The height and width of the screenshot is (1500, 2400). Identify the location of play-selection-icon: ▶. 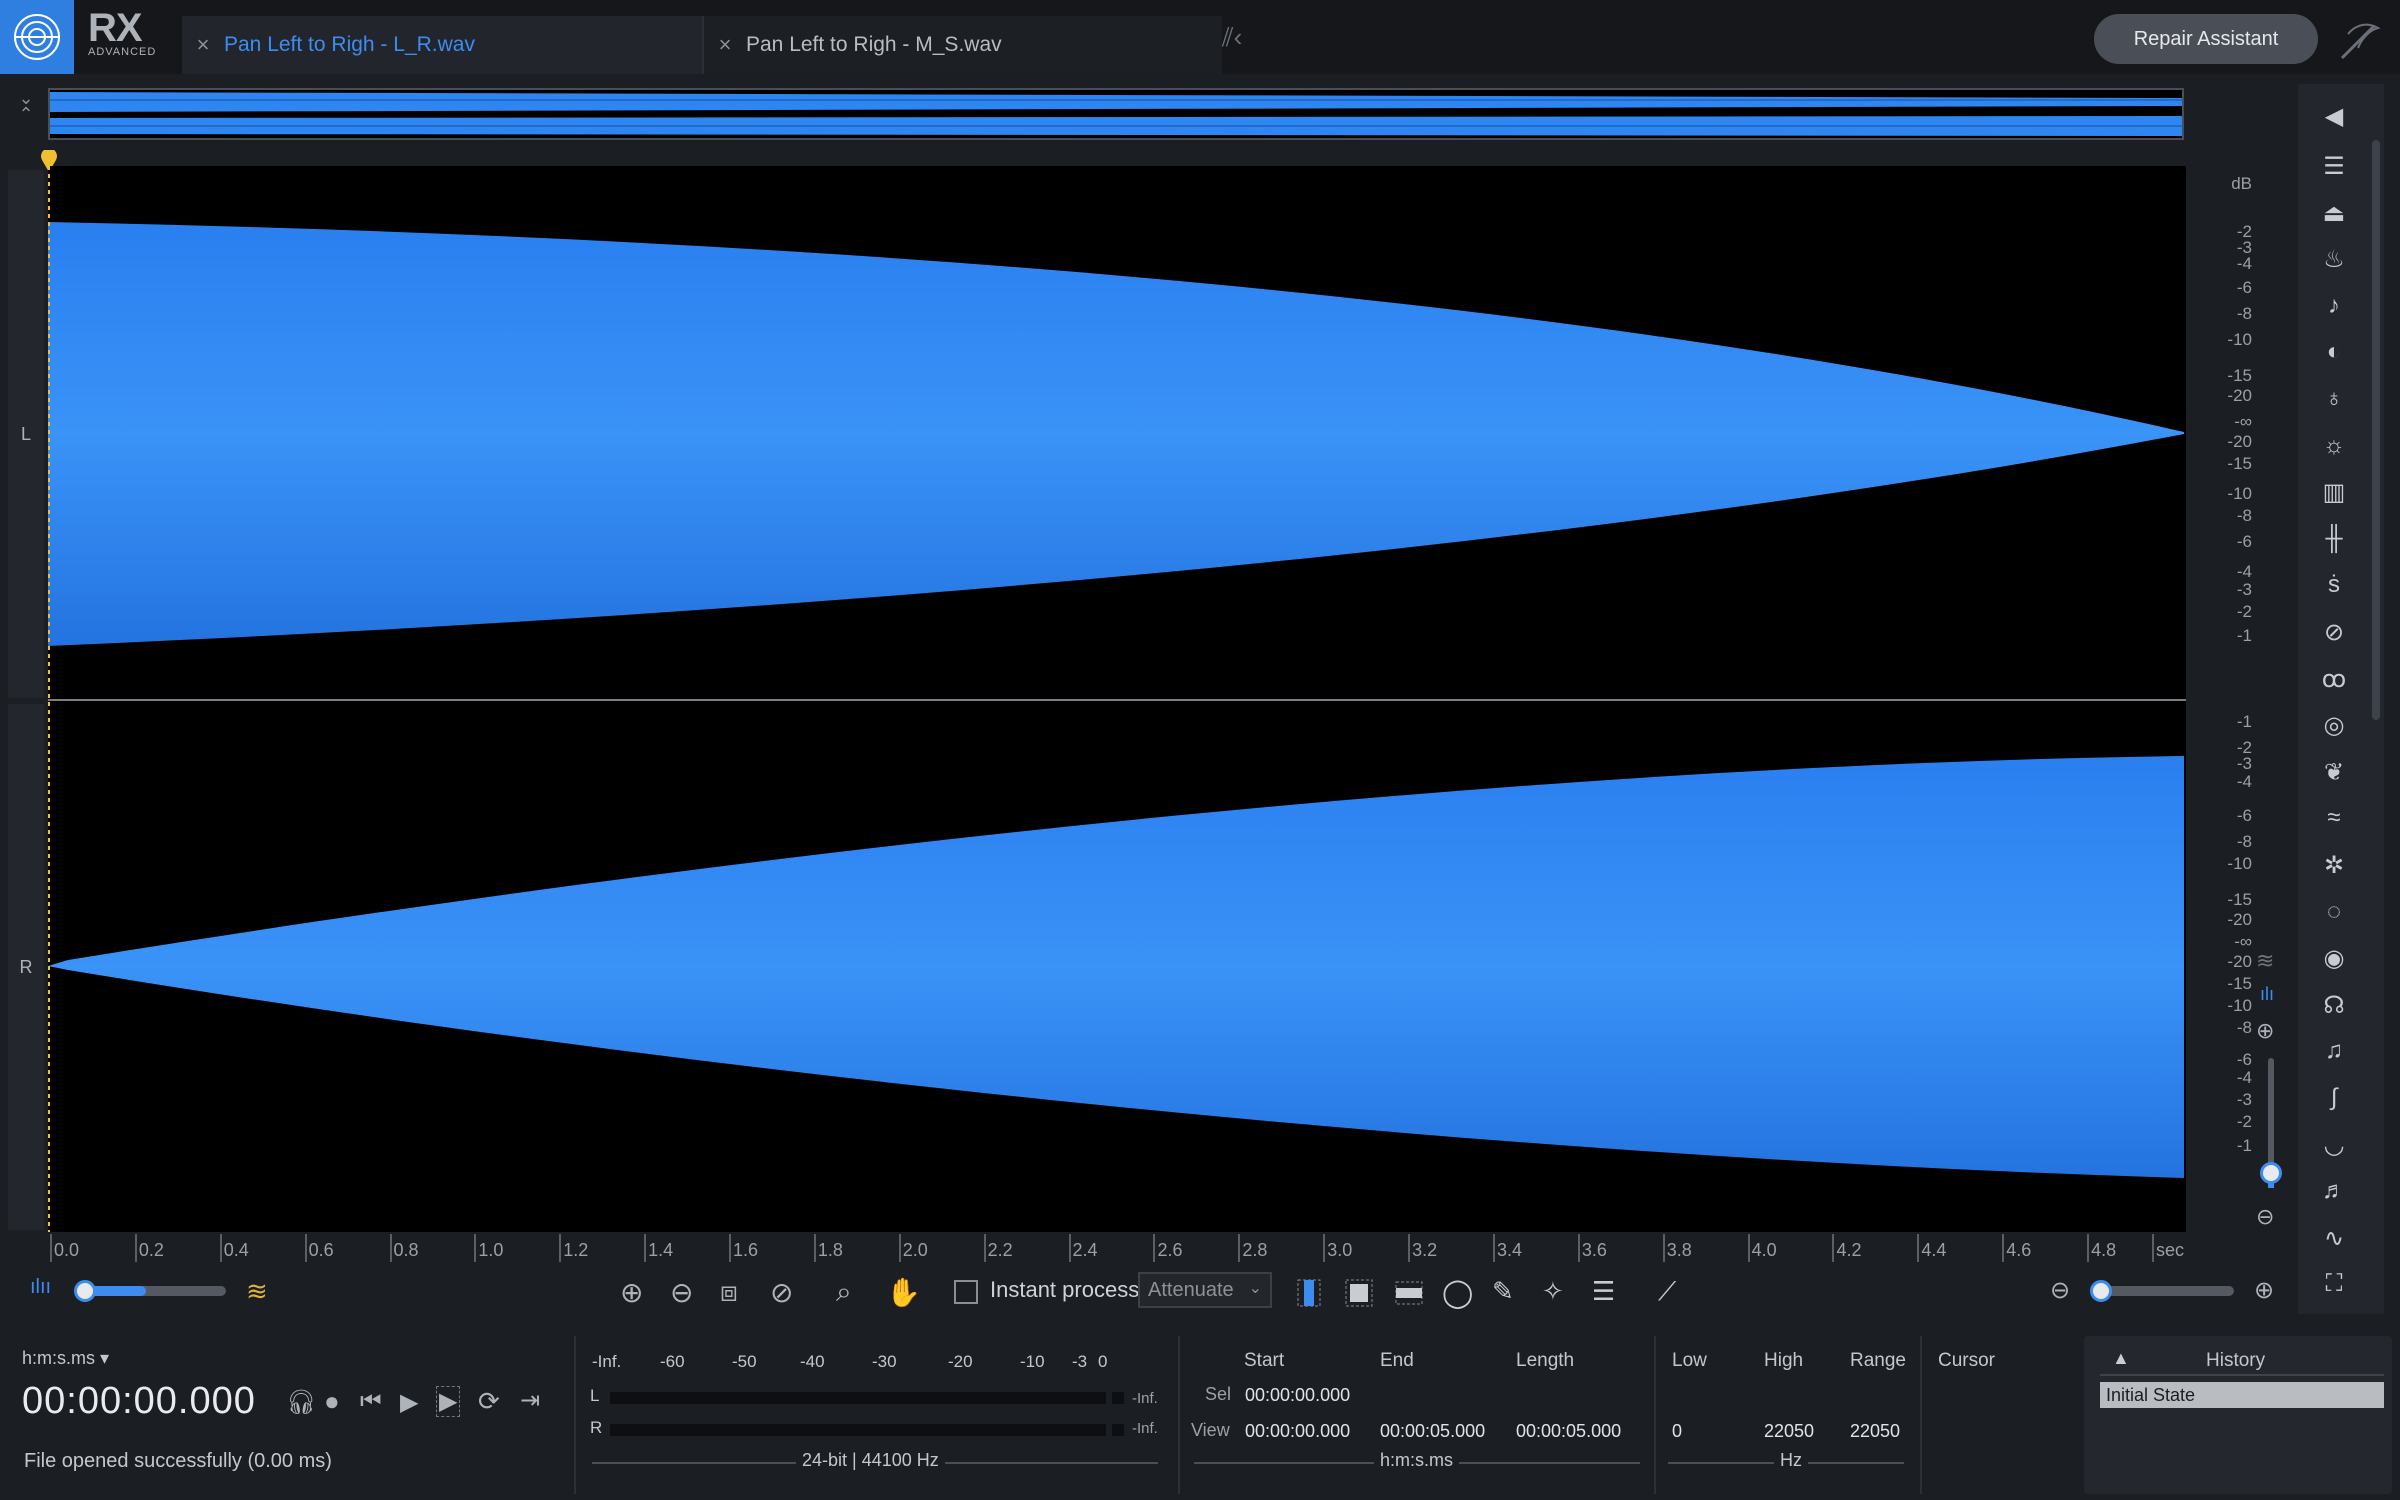
(448, 1401).